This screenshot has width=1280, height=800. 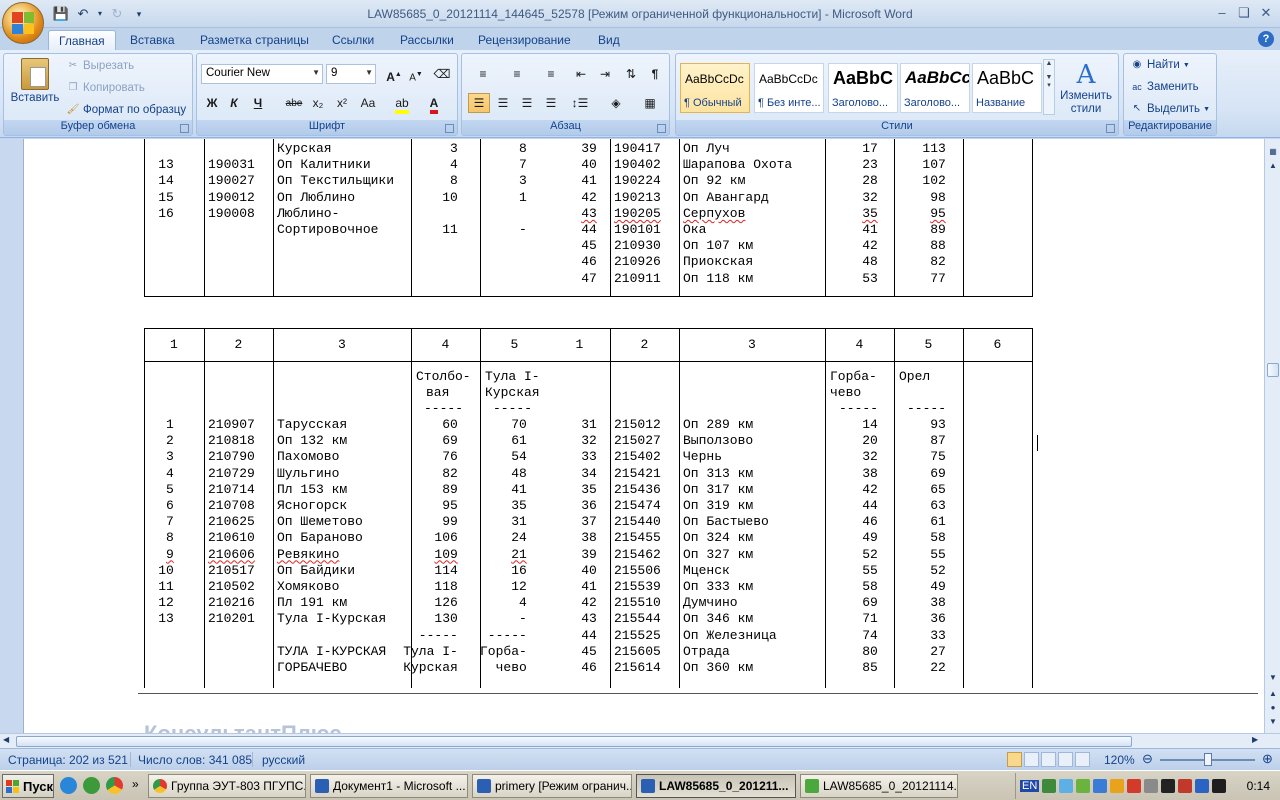 I want to click on align-center-button: ☰, so click(x=503, y=103).